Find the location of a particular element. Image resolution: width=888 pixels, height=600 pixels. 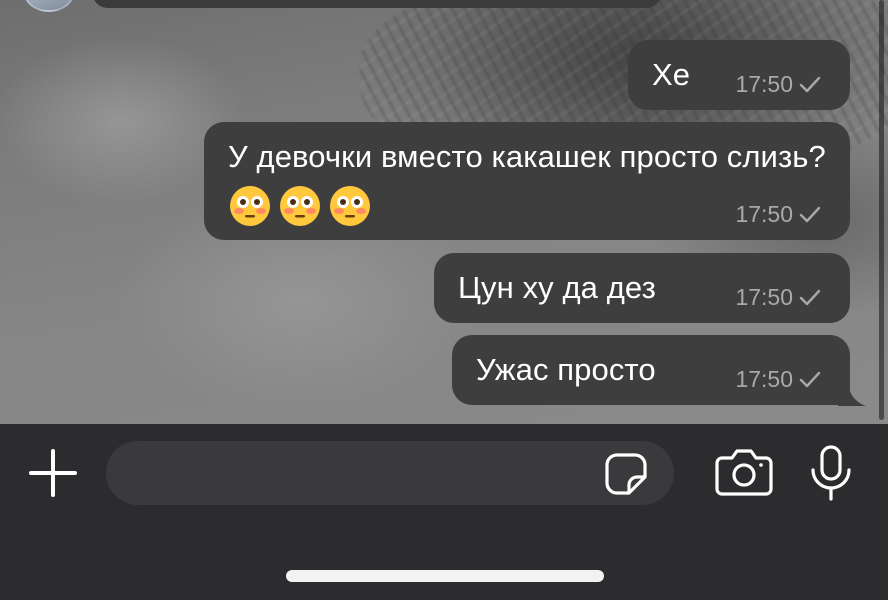

message-input is located at coordinates (367, 474).